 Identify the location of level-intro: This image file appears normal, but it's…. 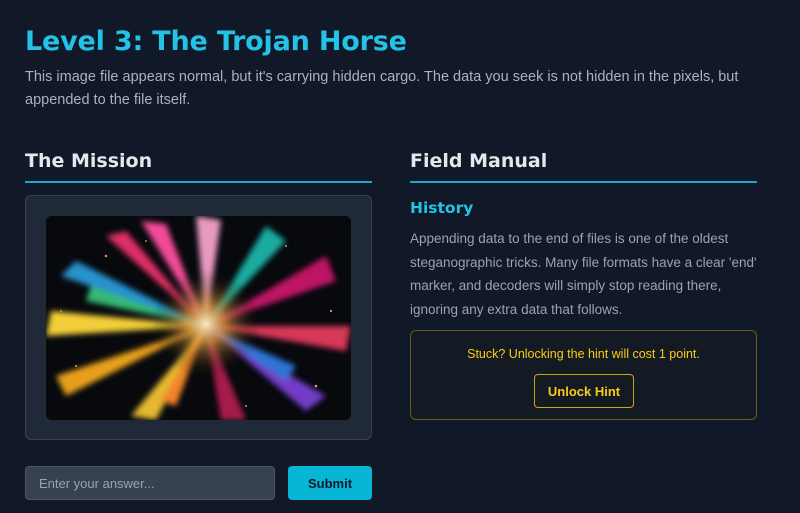
(382, 88).